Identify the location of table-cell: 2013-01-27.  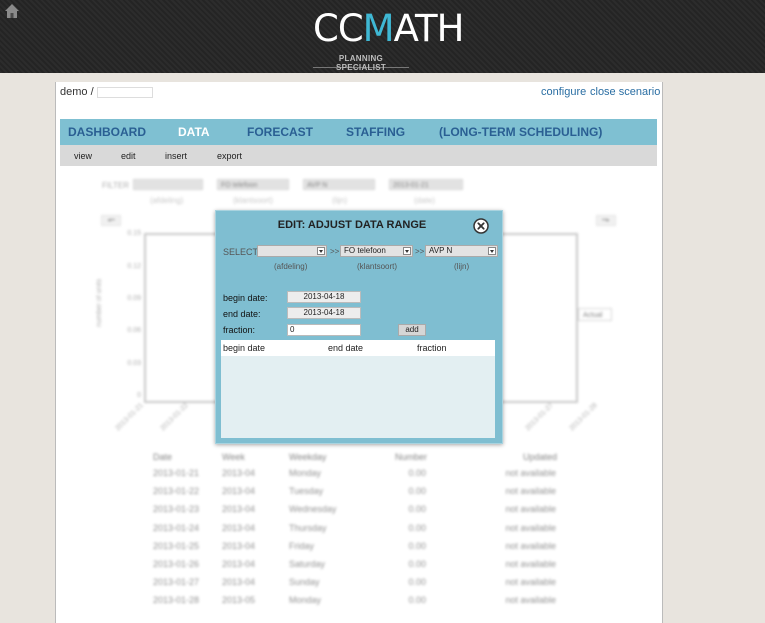
(176, 582).